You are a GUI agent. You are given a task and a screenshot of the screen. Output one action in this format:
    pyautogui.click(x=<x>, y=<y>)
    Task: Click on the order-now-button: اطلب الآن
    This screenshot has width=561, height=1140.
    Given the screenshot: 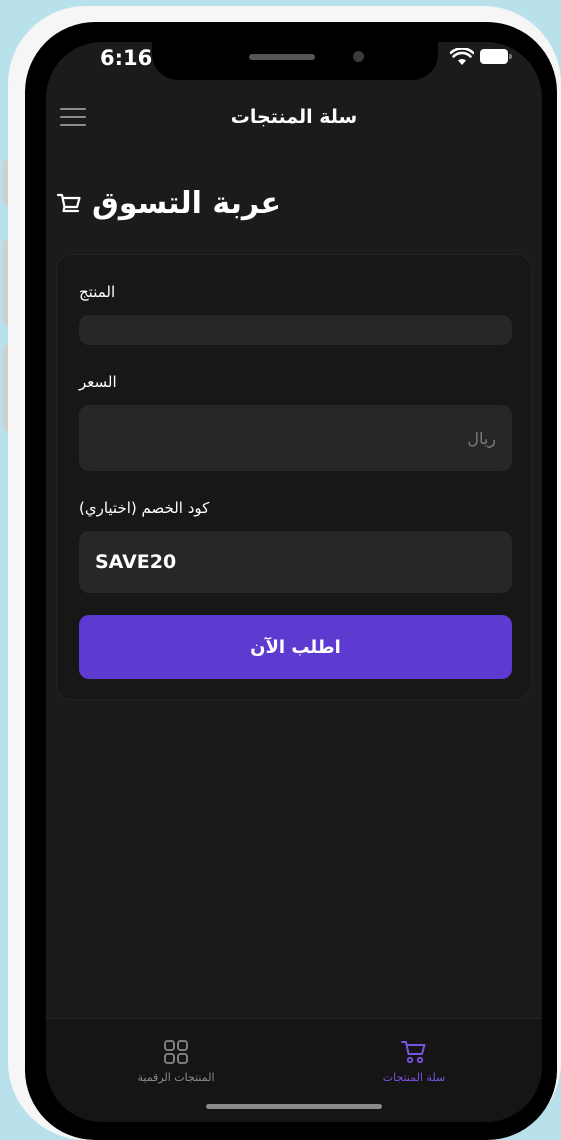 What is the action you would take?
    pyautogui.click(x=295, y=647)
    